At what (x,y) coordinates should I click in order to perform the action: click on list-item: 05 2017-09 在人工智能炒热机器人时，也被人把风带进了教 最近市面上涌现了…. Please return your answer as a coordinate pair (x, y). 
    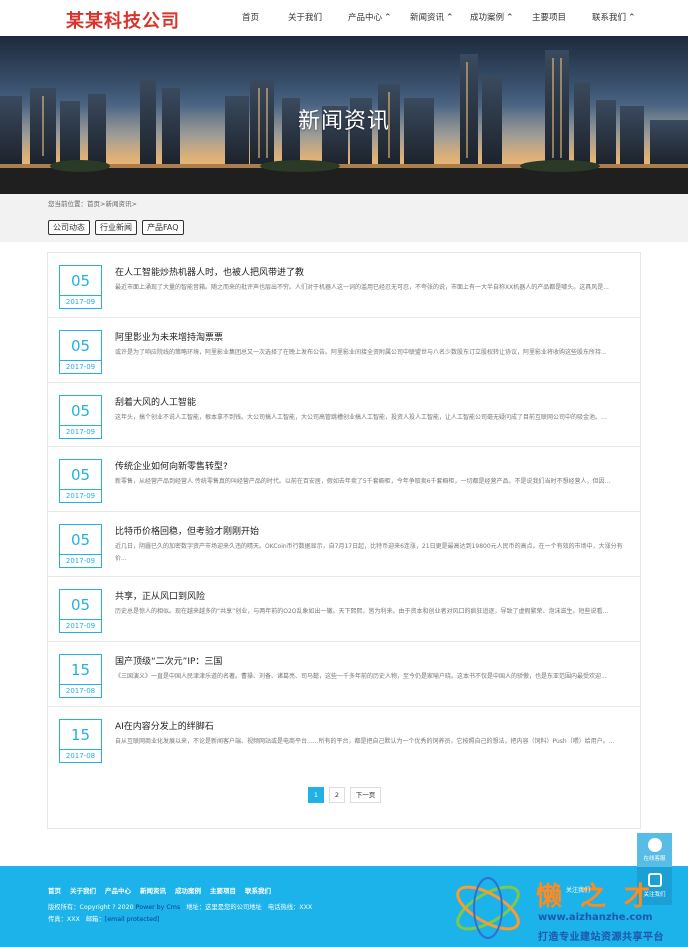
    Looking at the image, I should click on (344, 285).